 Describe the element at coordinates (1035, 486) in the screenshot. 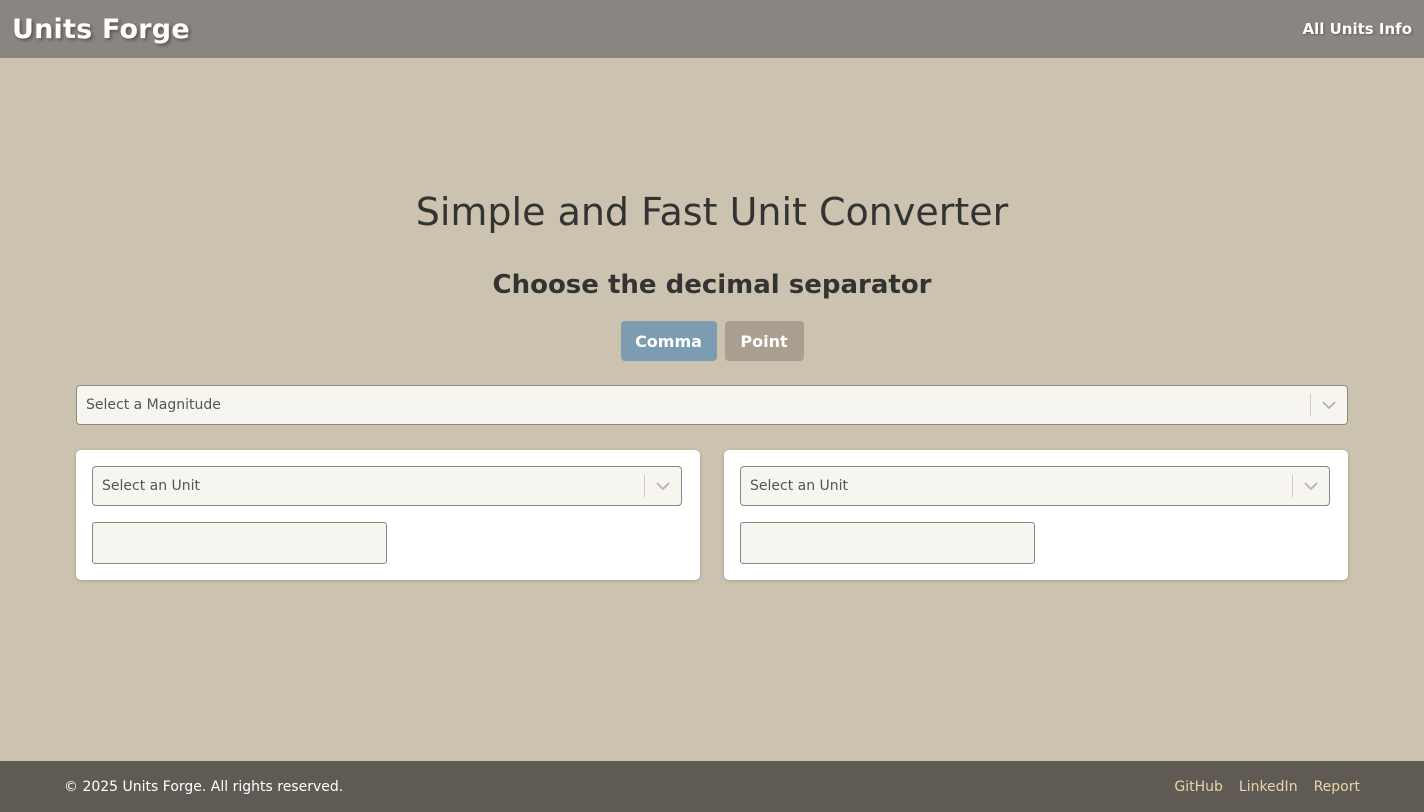

I see `unit-select-to: Select an Unit` at that location.